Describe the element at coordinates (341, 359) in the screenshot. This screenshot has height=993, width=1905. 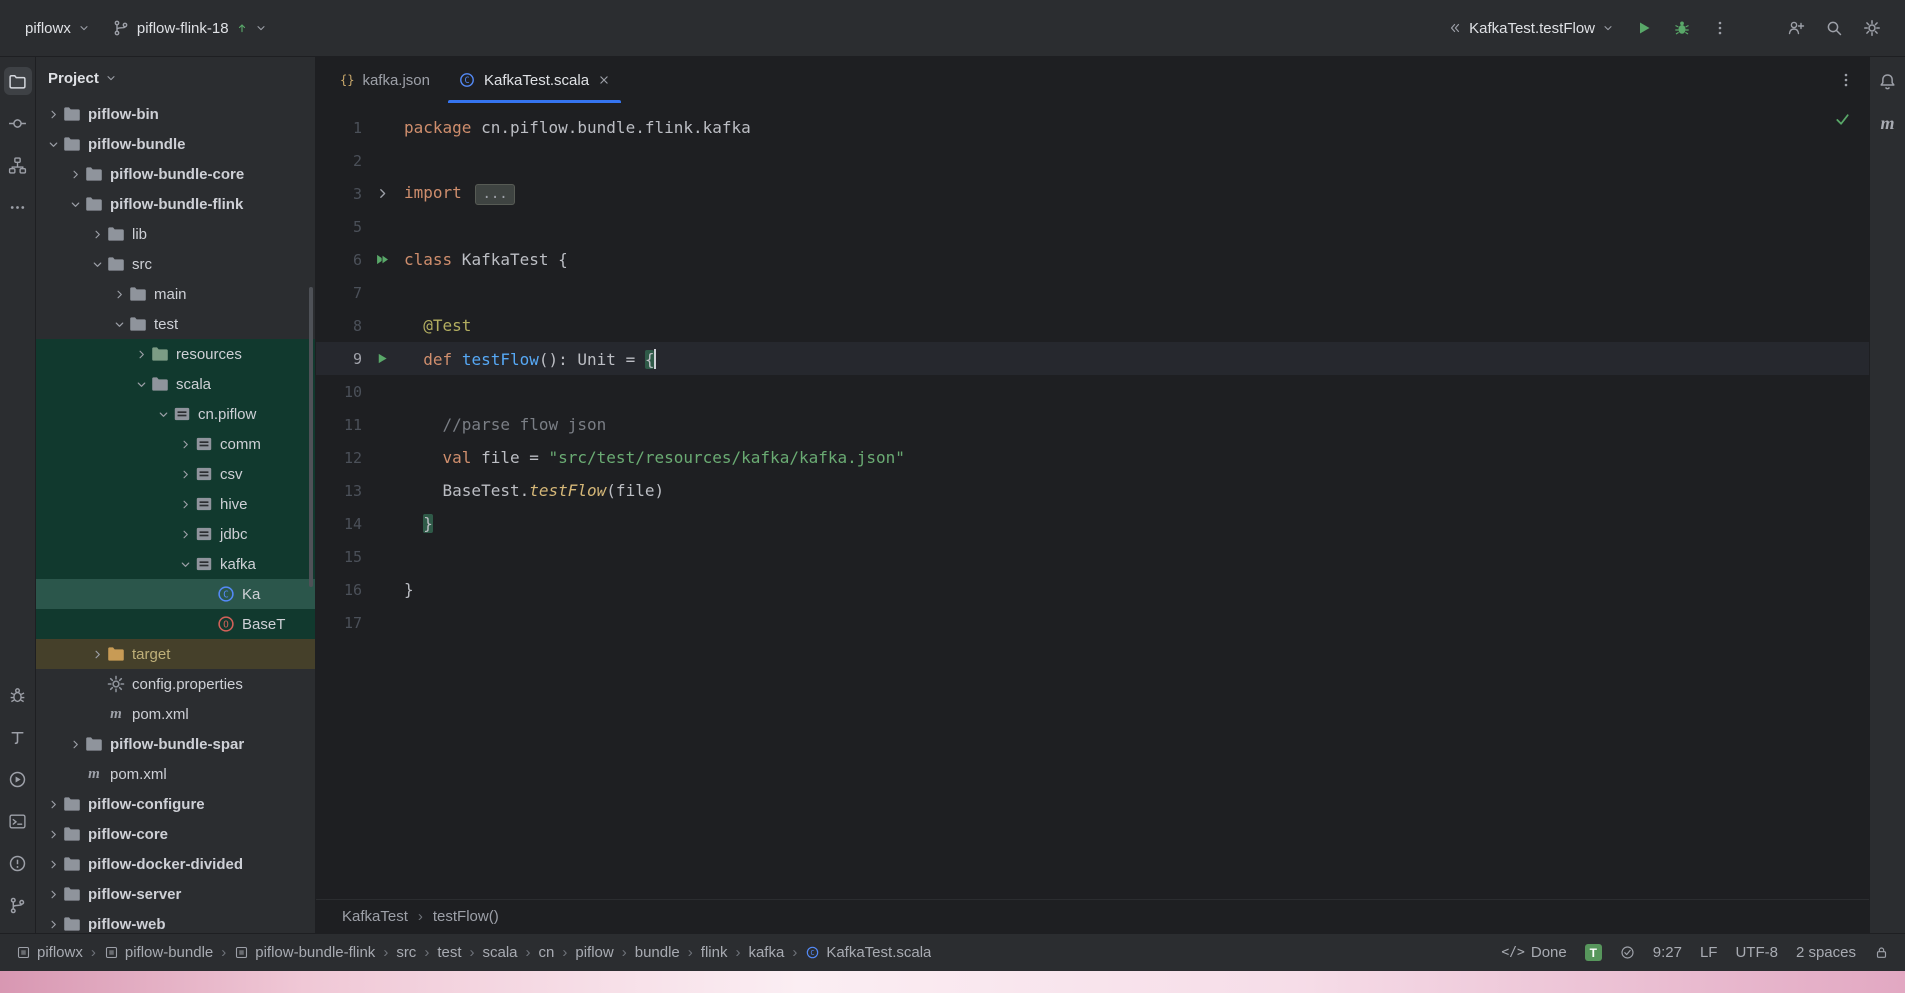
I see `line-number: 9` at that location.